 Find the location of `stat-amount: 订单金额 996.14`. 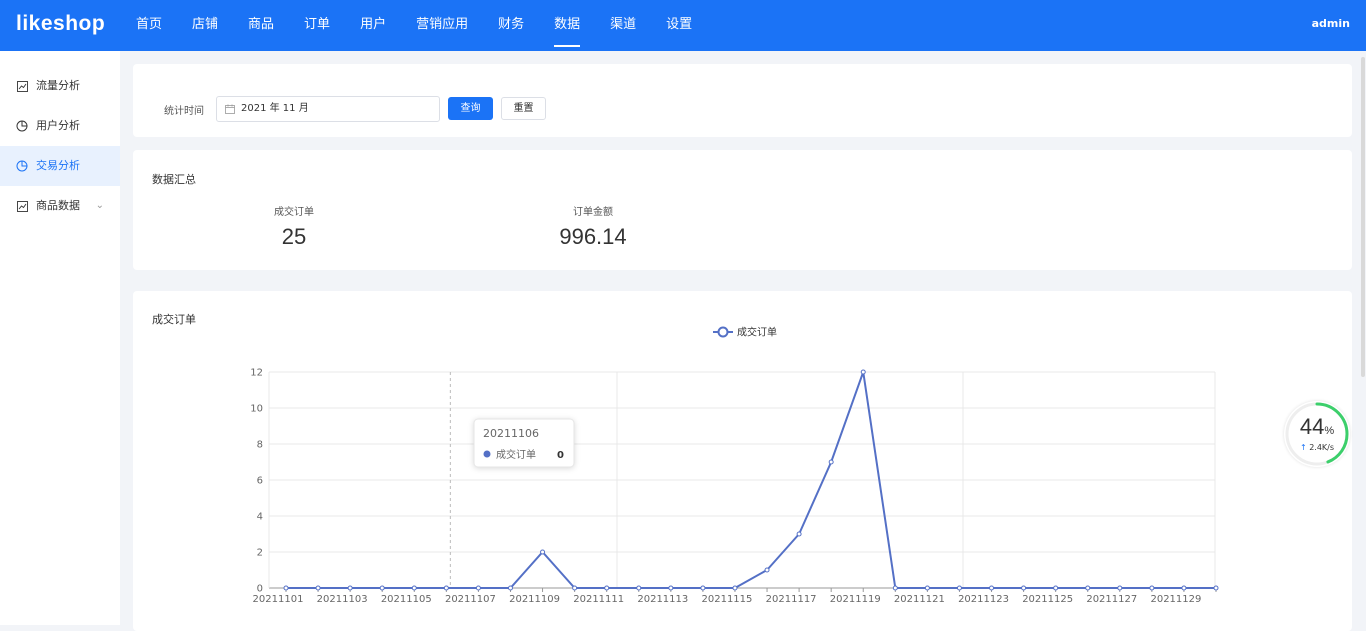

stat-amount: 订单金额 996.14 is located at coordinates (593, 226).